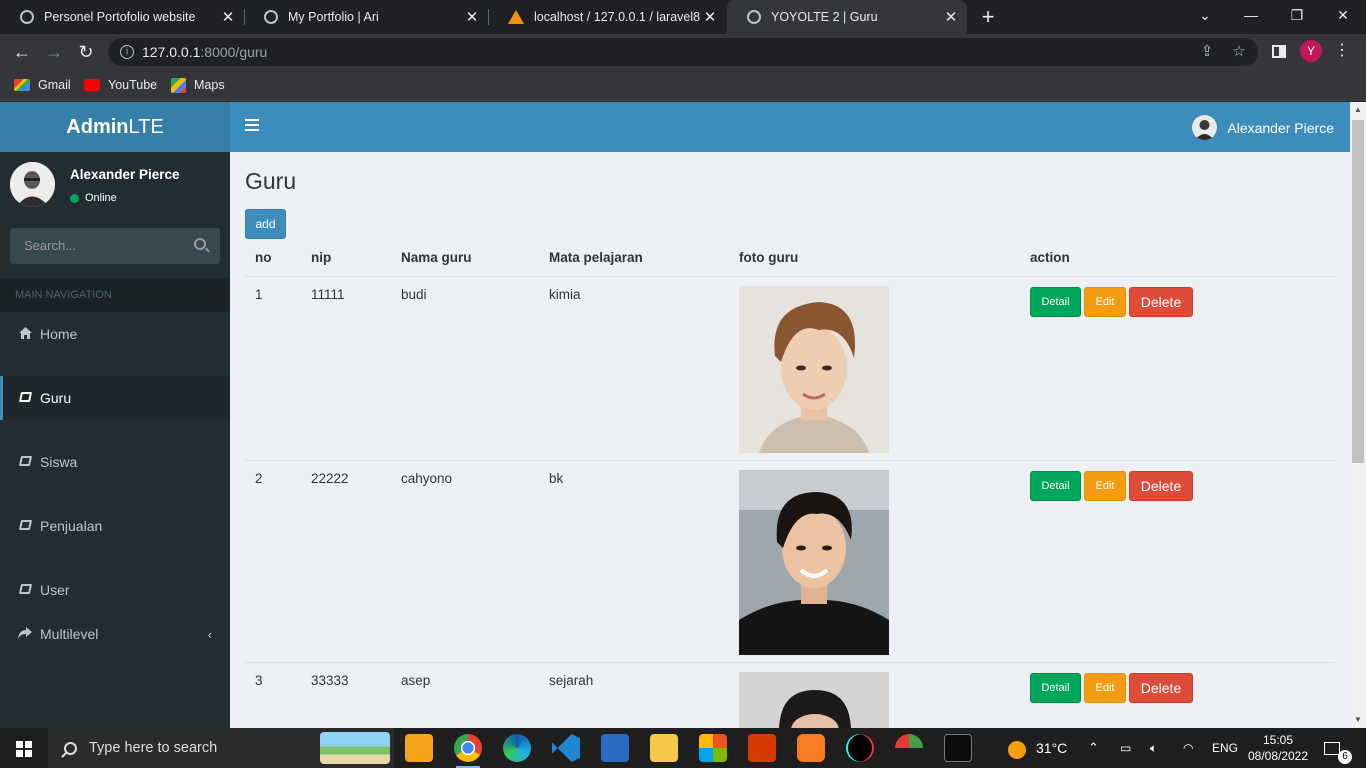  I want to click on close-window-button: ✕, so click(1343, 17).